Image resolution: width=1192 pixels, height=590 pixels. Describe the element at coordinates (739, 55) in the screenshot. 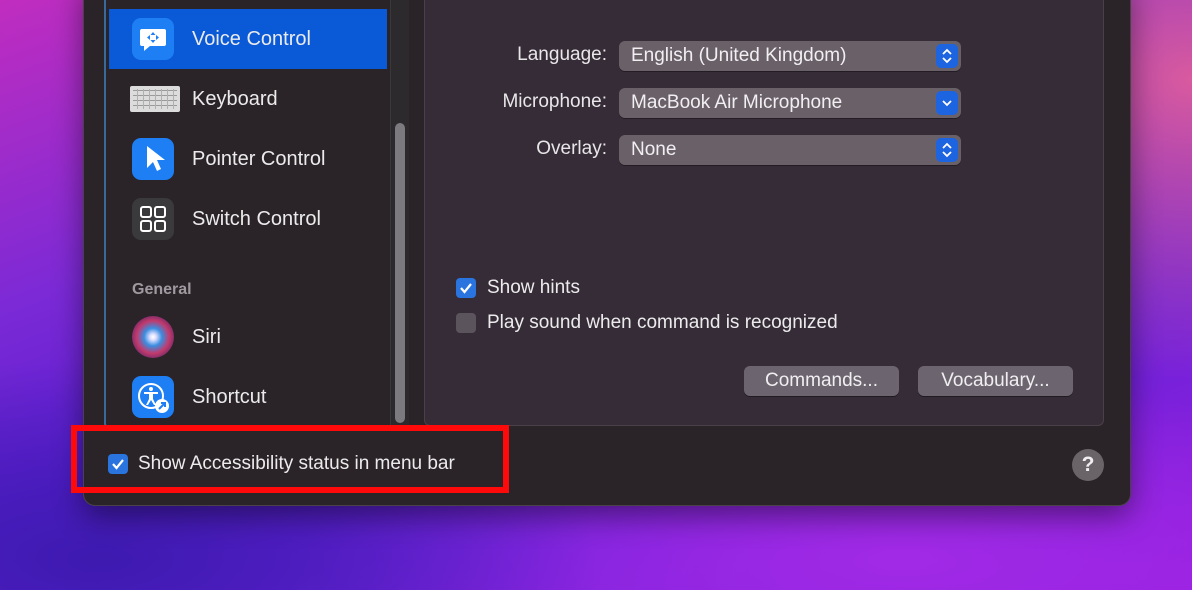

I see `language-value: English (United Kingdom)` at that location.